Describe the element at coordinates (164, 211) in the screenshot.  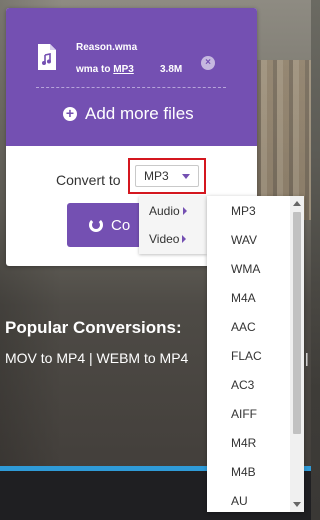
I see `category-label: Audio` at that location.